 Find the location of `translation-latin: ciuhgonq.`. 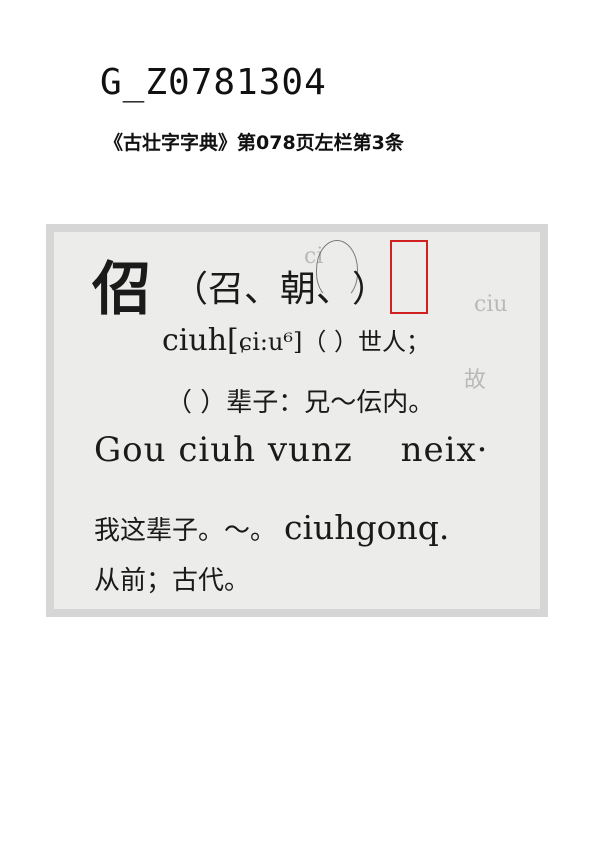

translation-latin: ciuhgonq. is located at coordinates (366, 527).